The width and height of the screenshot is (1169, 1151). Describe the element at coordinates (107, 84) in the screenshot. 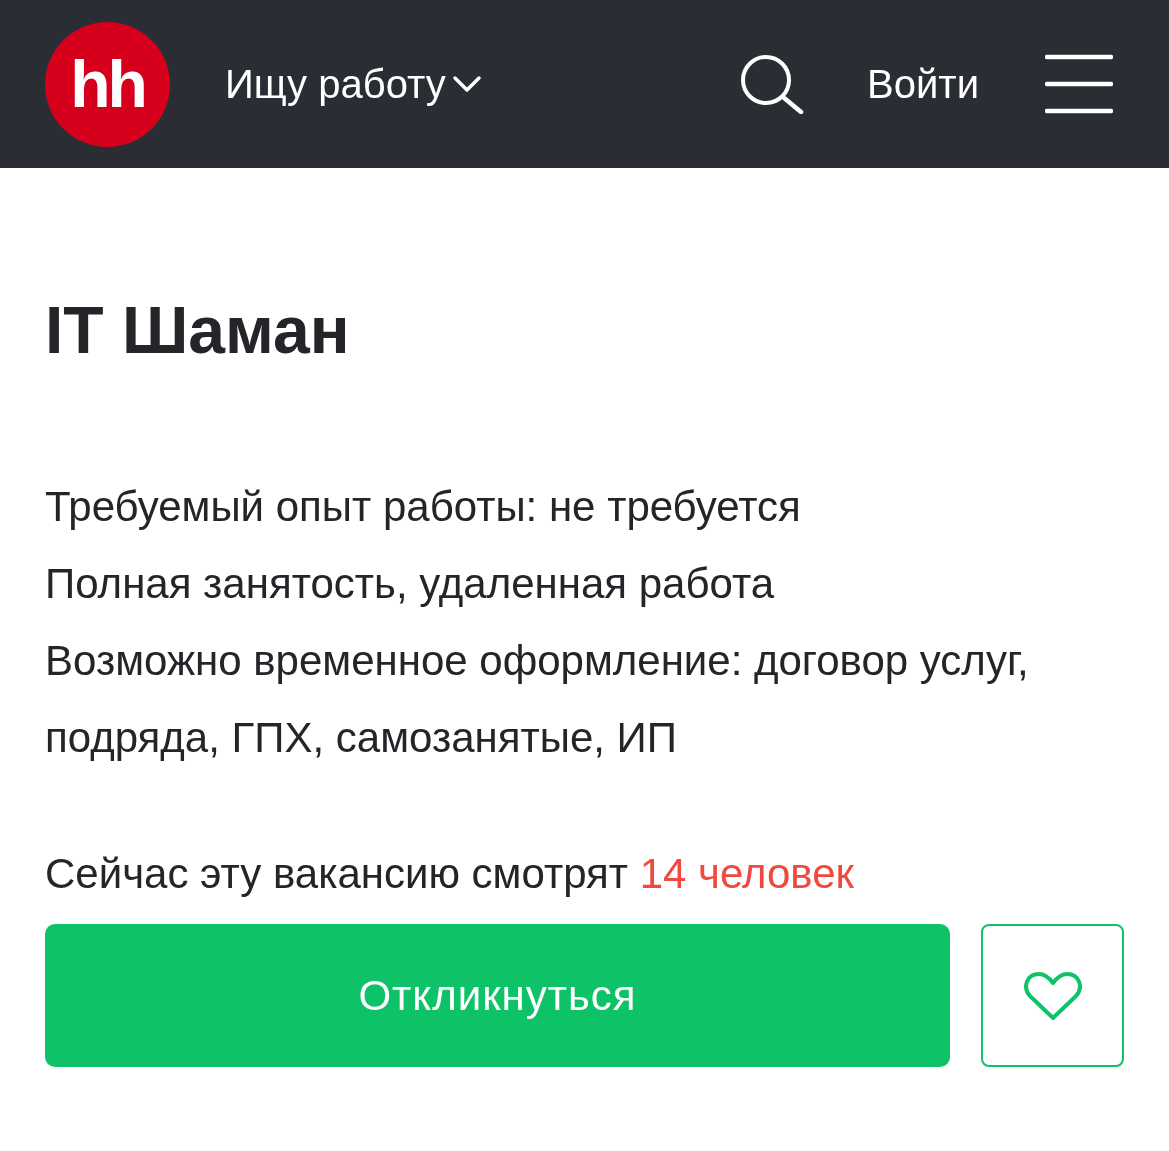

I see `logo: hh` at that location.